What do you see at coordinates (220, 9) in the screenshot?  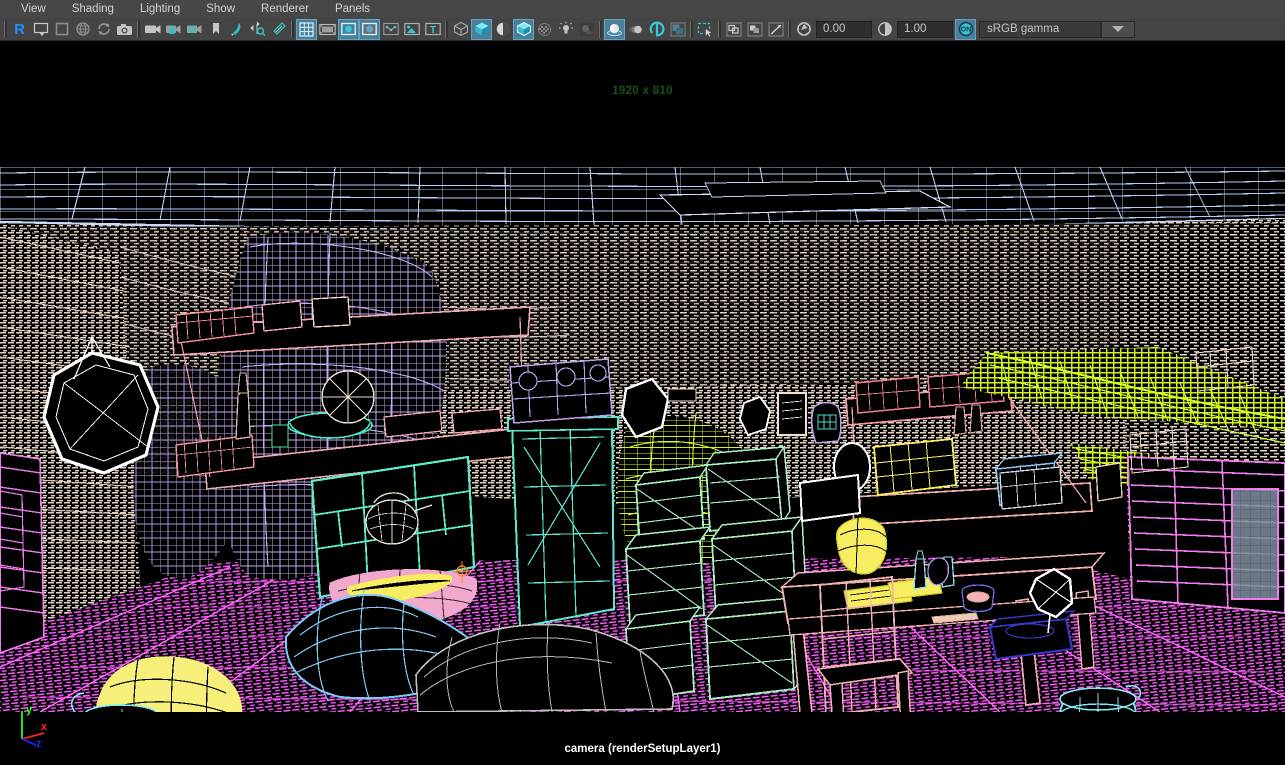 I see `menu-show: Show` at bounding box center [220, 9].